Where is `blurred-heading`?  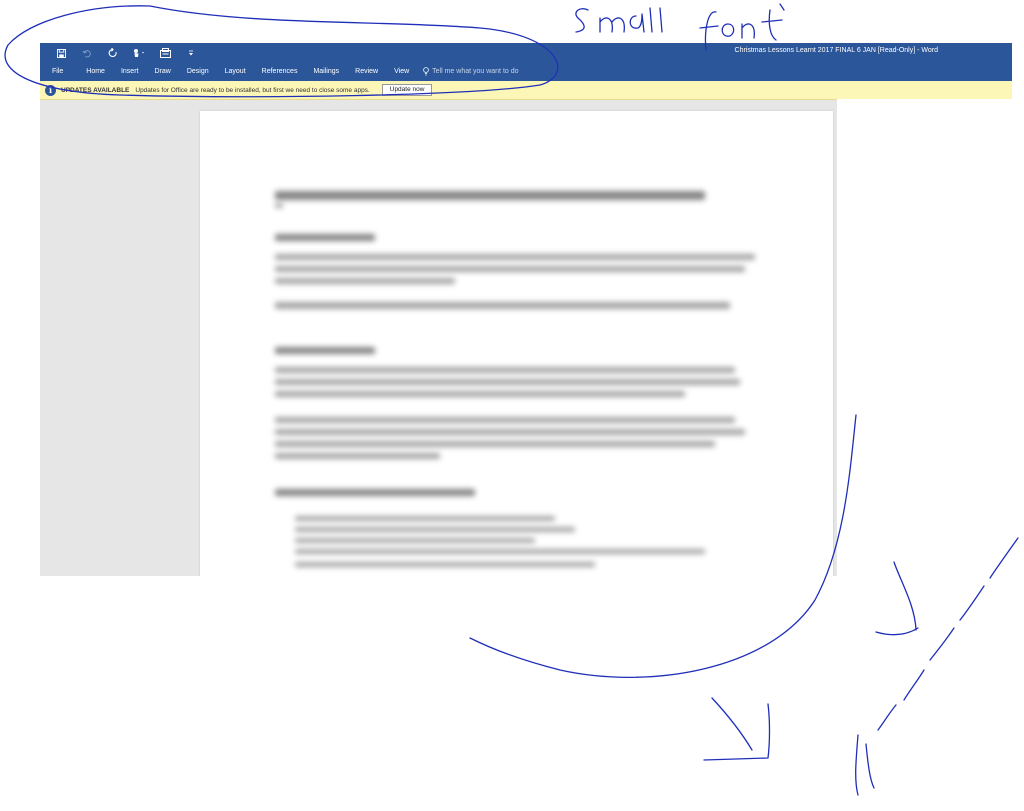 blurred-heading is located at coordinates (490, 195).